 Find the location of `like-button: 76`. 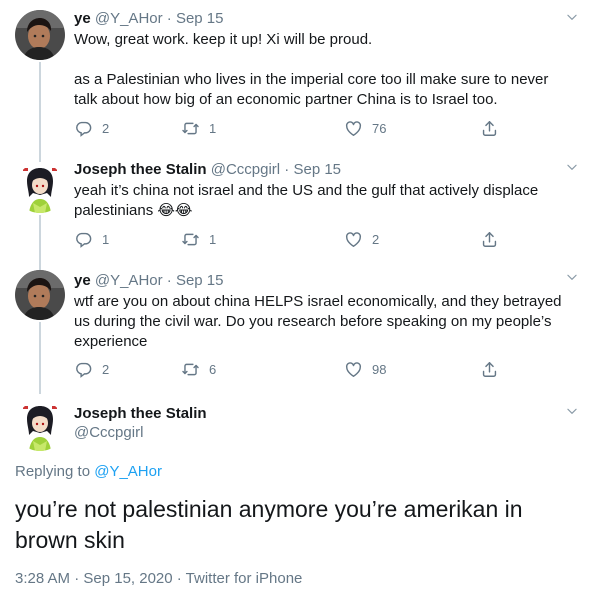

like-button: 76 is located at coordinates (365, 128).